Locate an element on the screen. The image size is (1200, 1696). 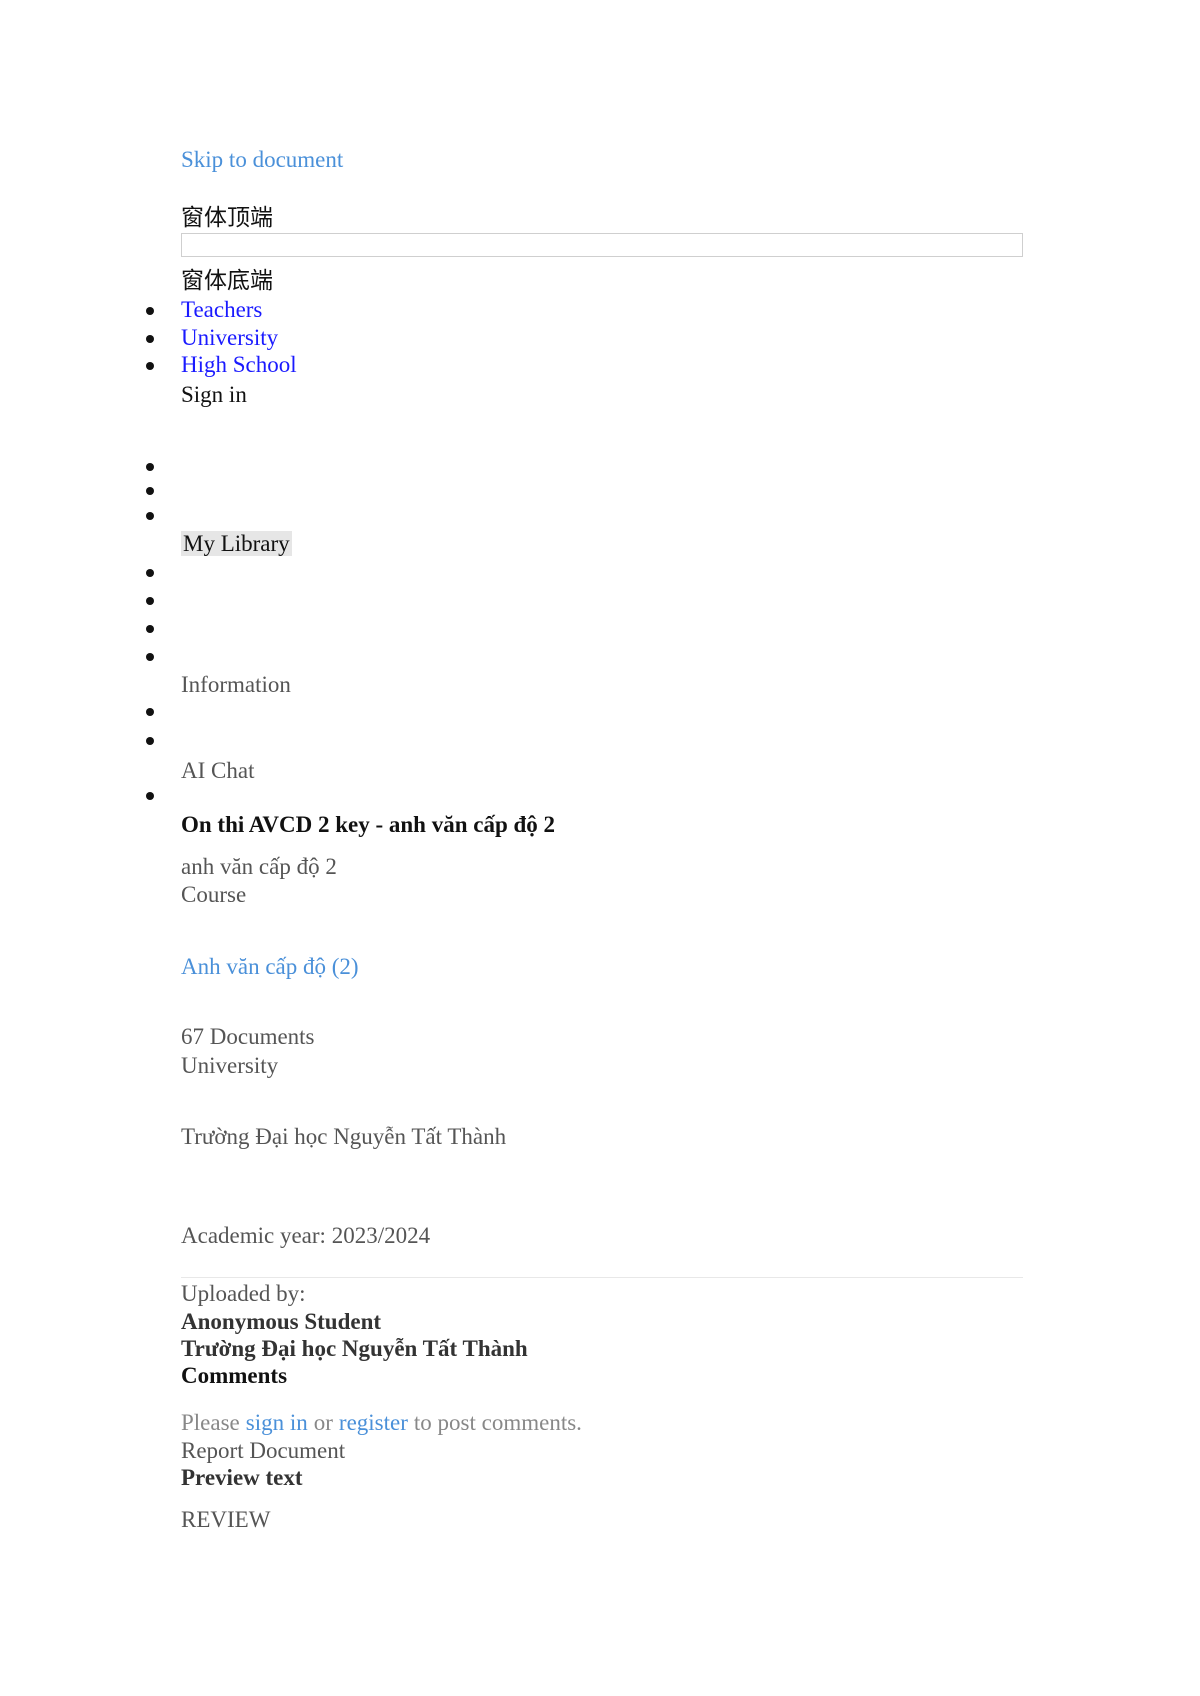
form-bottom-label: 窗体底端 is located at coordinates (227, 280).